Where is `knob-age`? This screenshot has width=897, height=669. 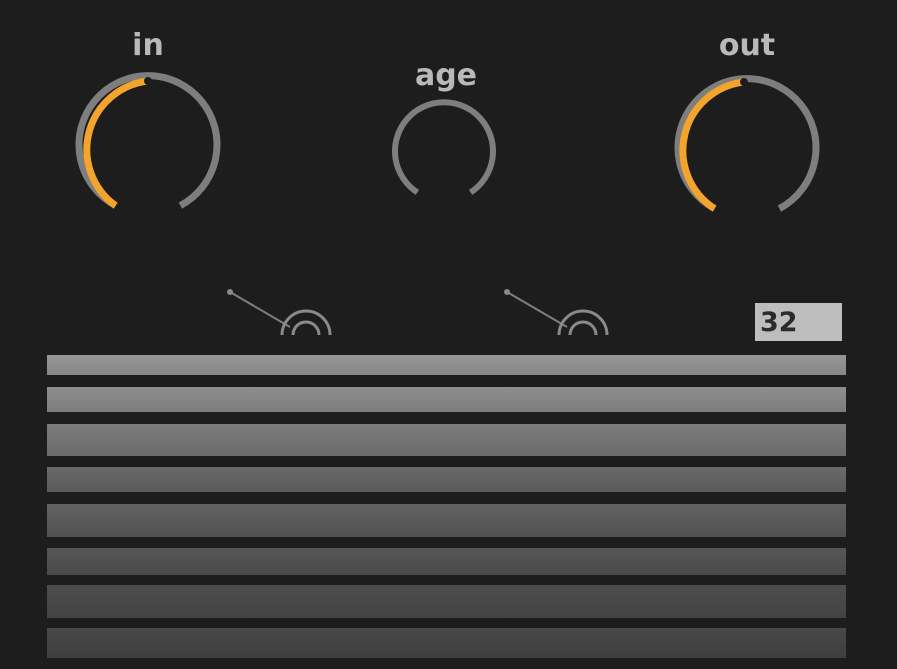 knob-age is located at coordinates (444, 147).